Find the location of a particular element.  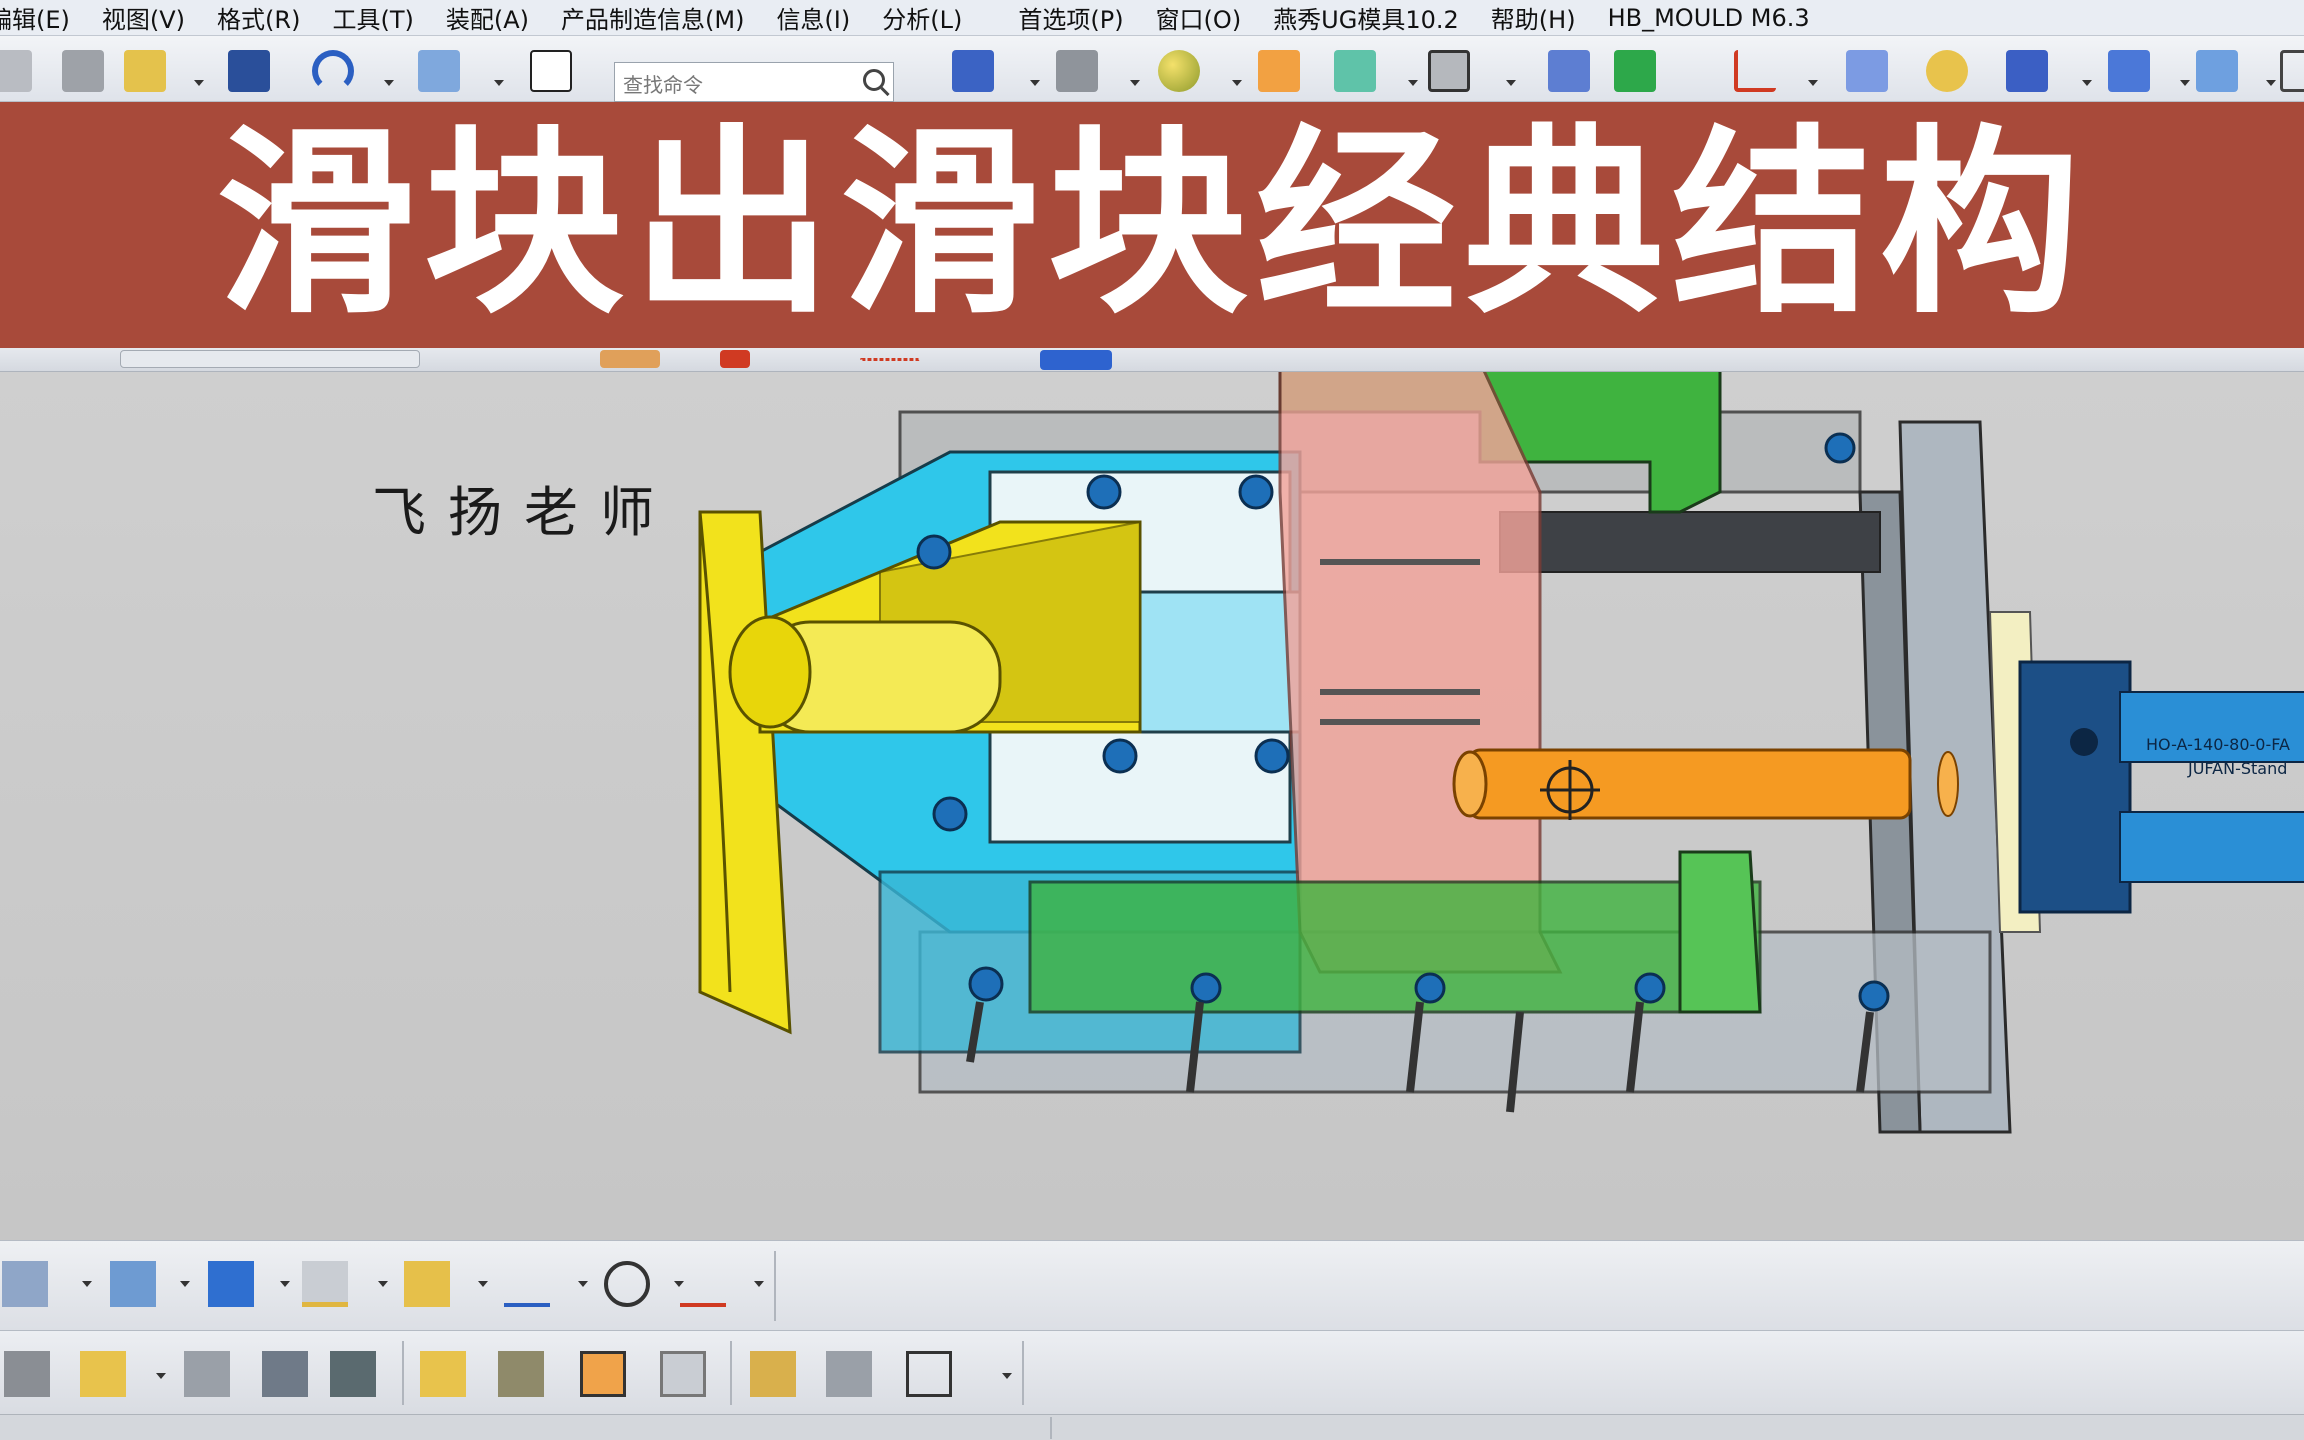

solid-view-dropdown-icon is located at coordinates (285, 1284).